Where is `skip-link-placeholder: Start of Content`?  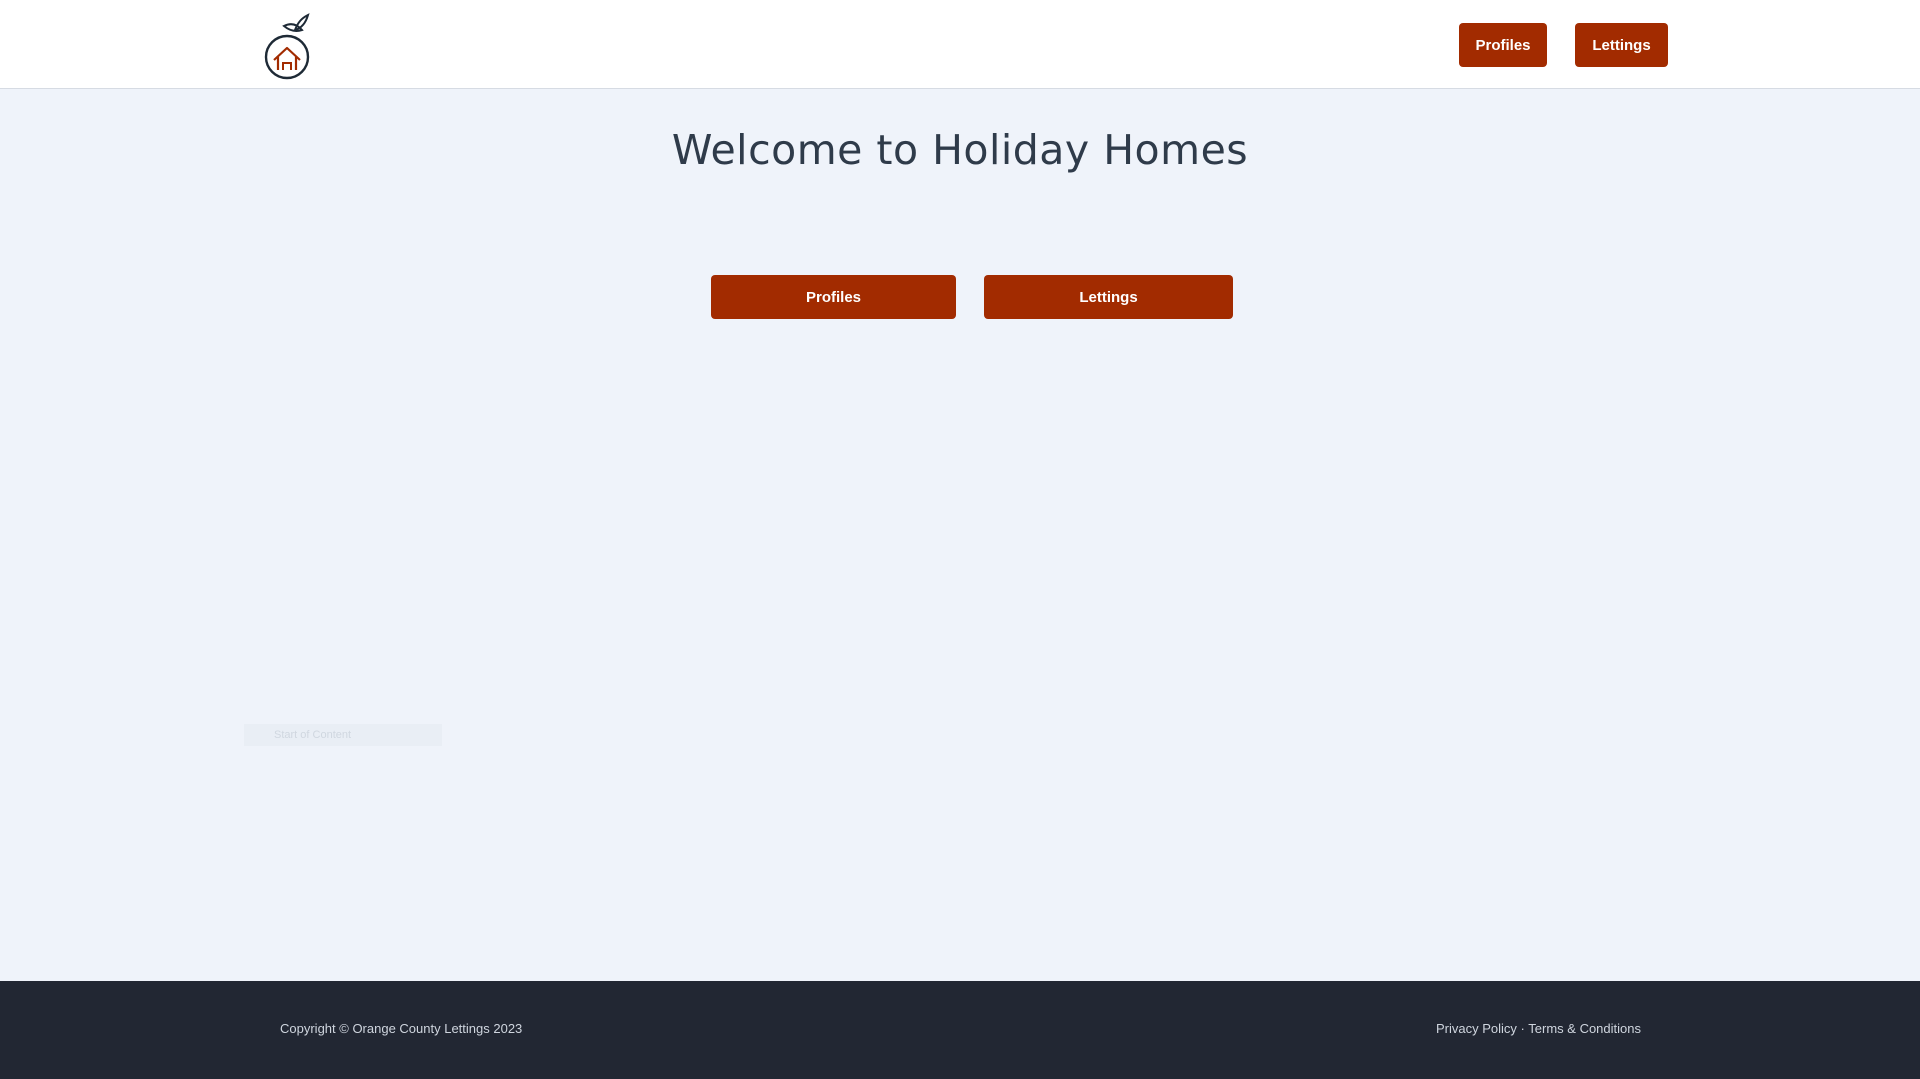 skip-link-placeholder: Start of Content is located at coordinates (343, 735).